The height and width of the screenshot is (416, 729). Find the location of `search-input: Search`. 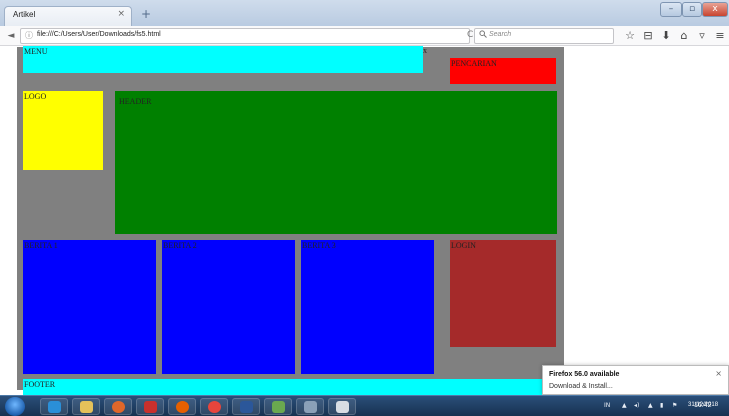

search-input: Search is located at coordinates (544, 36).